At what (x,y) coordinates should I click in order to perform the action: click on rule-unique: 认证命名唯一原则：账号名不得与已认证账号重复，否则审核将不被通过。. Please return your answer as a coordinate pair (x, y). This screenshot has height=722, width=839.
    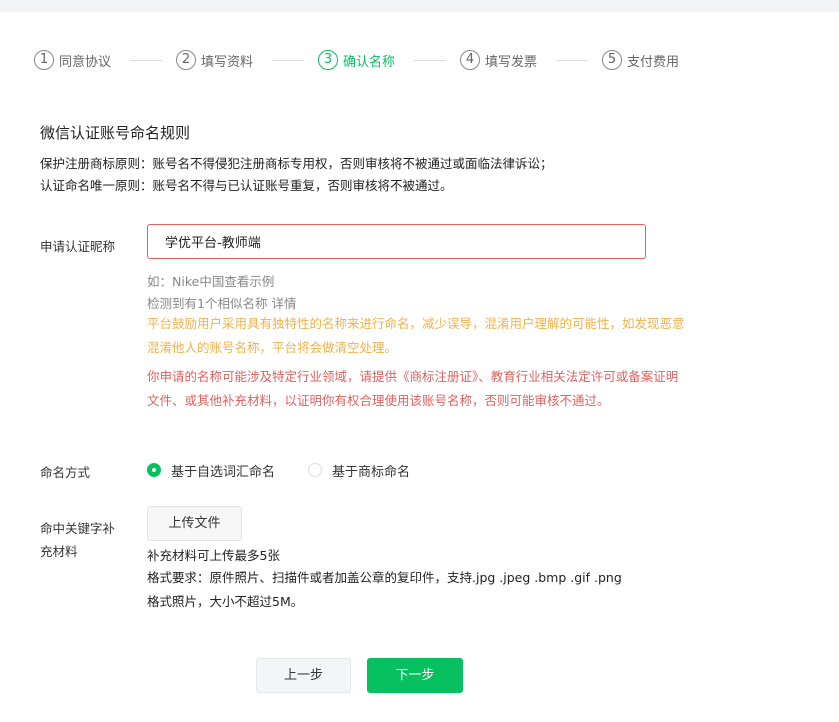
    Looking at the image, I should click on (246, 185).